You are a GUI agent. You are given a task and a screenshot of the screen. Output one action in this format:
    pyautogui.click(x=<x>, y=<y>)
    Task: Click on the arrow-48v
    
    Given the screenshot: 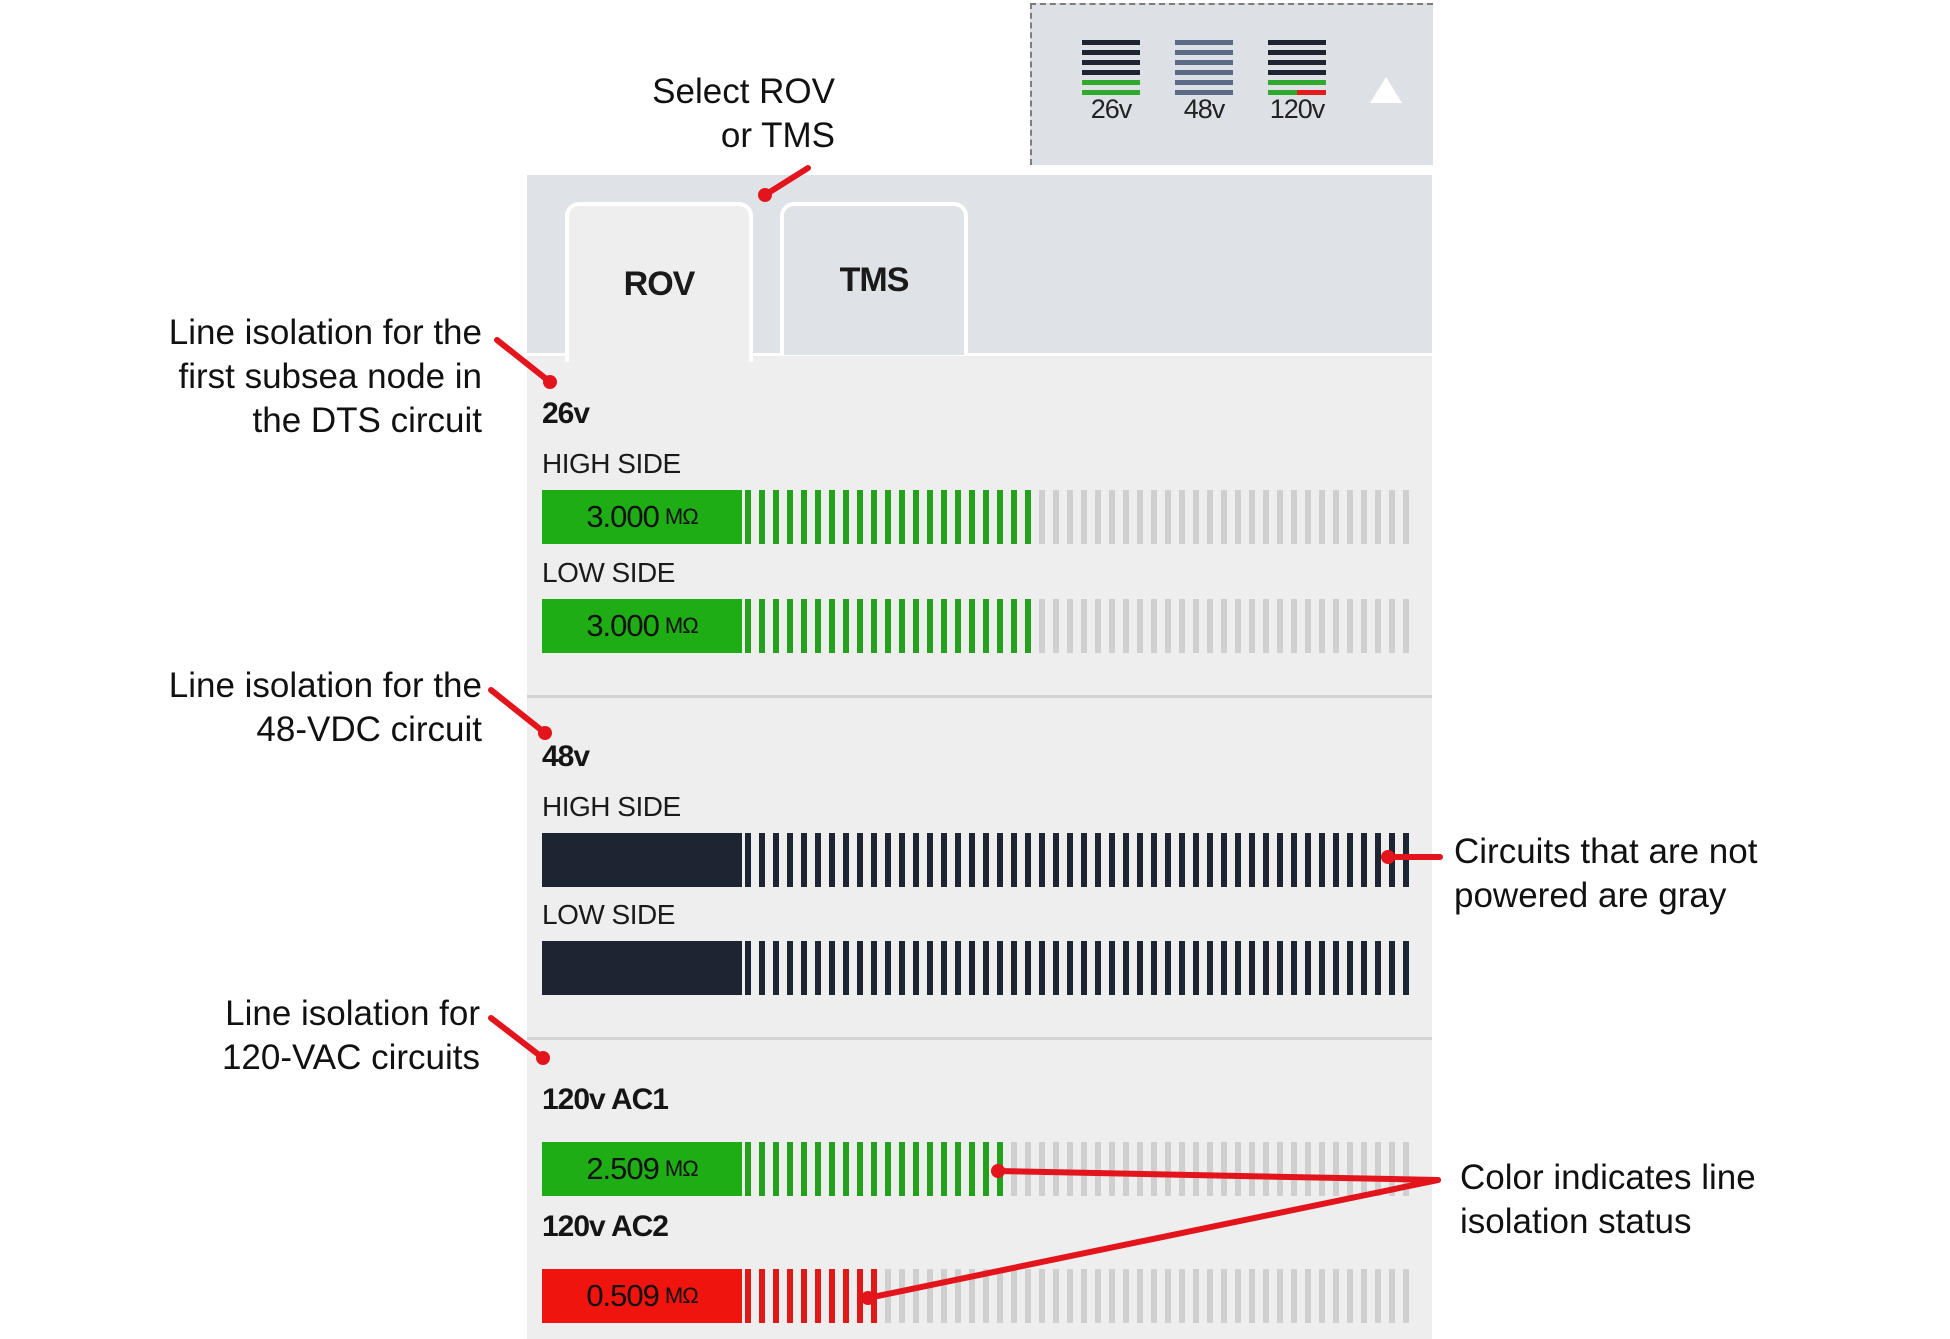 What is the action you would take?
    pyautogui.click(x=518, y=711)
    